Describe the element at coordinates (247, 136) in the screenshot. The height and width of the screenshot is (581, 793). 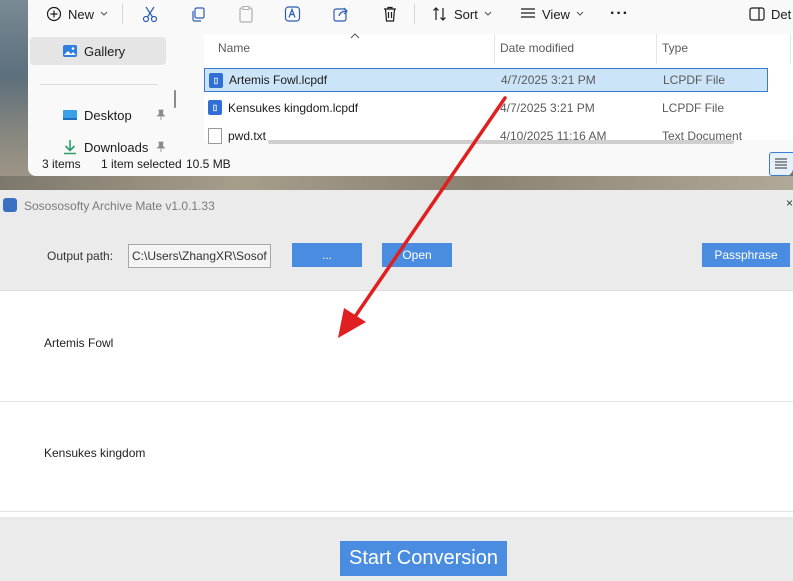
I see `file-name: pwd.txt` at that location.